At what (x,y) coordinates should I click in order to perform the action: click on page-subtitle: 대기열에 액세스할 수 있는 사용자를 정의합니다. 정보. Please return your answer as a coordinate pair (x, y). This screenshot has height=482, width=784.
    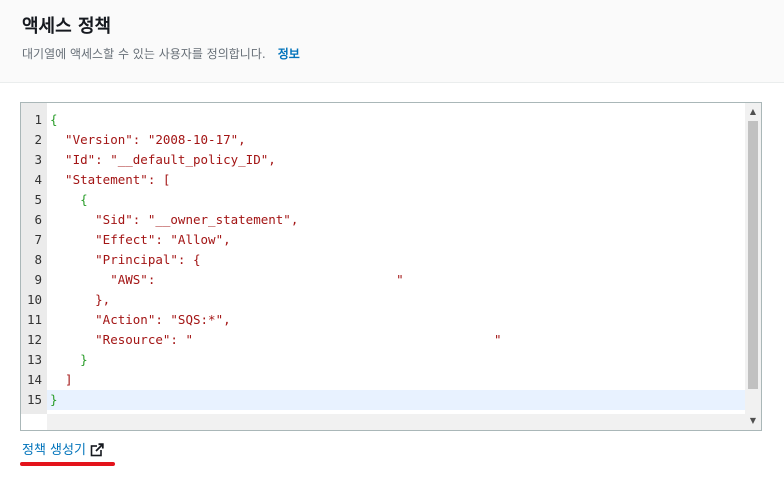
    Looking at the image, I should click on (161, 54).